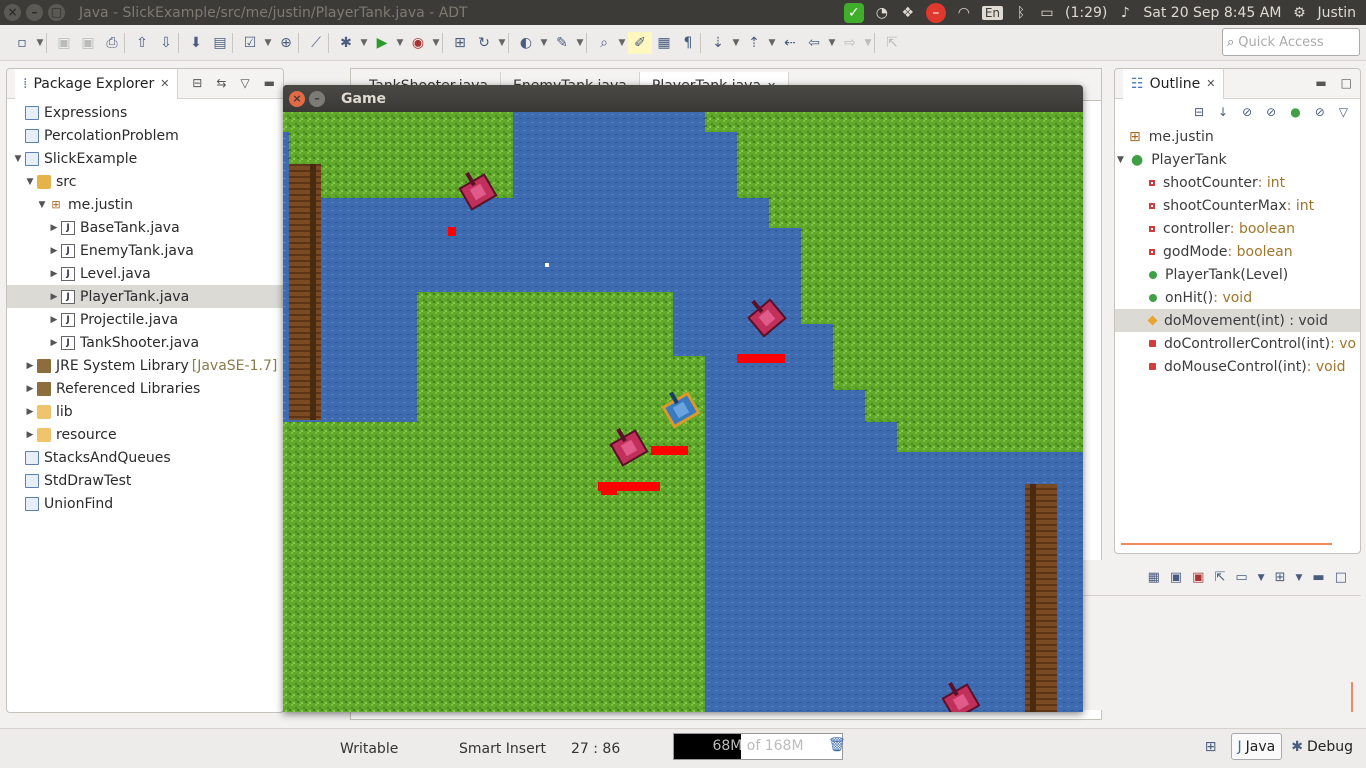 The image size is (1366, 768). Describe the element at coordinates (1211, 747) in the screenshot. I see `open-perspective-icon: ⊞` at that location.